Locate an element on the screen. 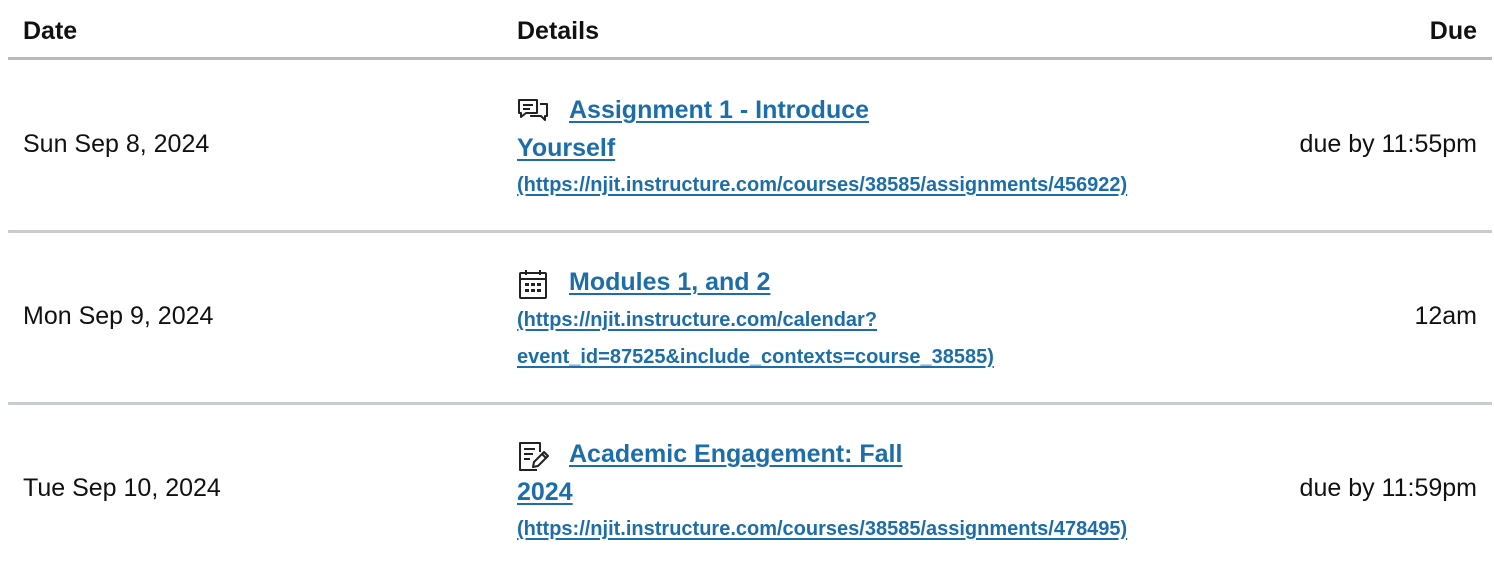 This screenshot has height=574, width=1494. row-due: due by 11:55pm is located at coordinates (1388, 144).